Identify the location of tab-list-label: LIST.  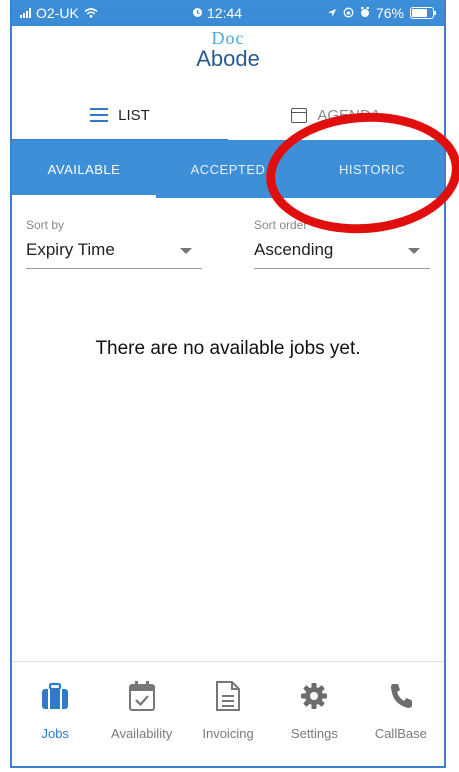
(134, 115).